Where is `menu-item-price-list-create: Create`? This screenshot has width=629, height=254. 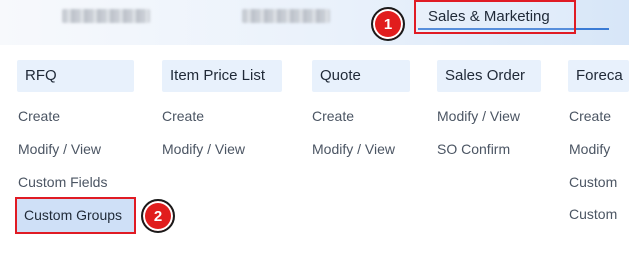 menu-item-price-list-create: Create is located at coordinates (183, 116).